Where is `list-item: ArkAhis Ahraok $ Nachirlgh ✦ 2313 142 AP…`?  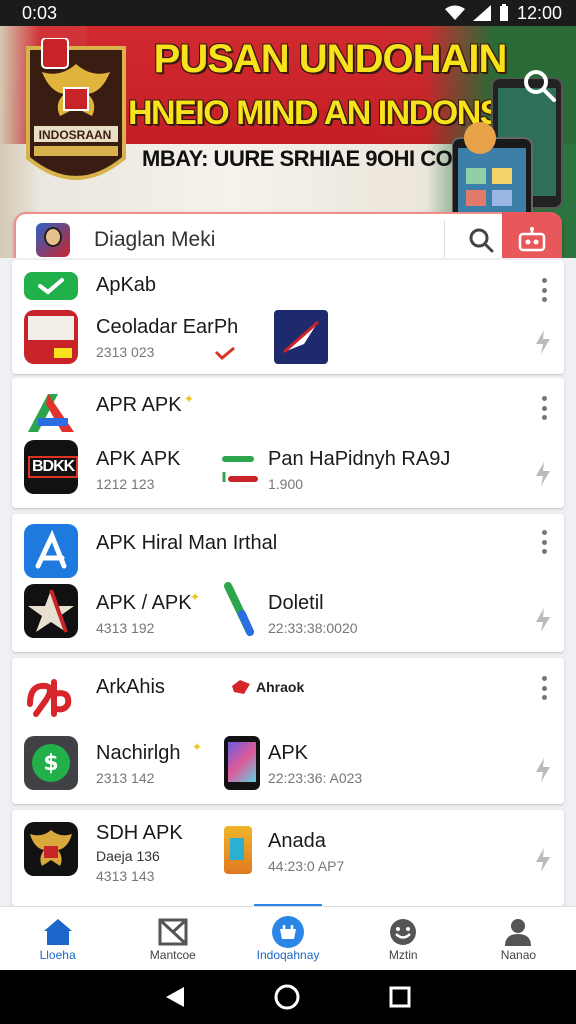
list-item: ArkAhis Ahraok $ Nachirlgh ✦ 2313 142 AP… is located at coordinates (288, 731).